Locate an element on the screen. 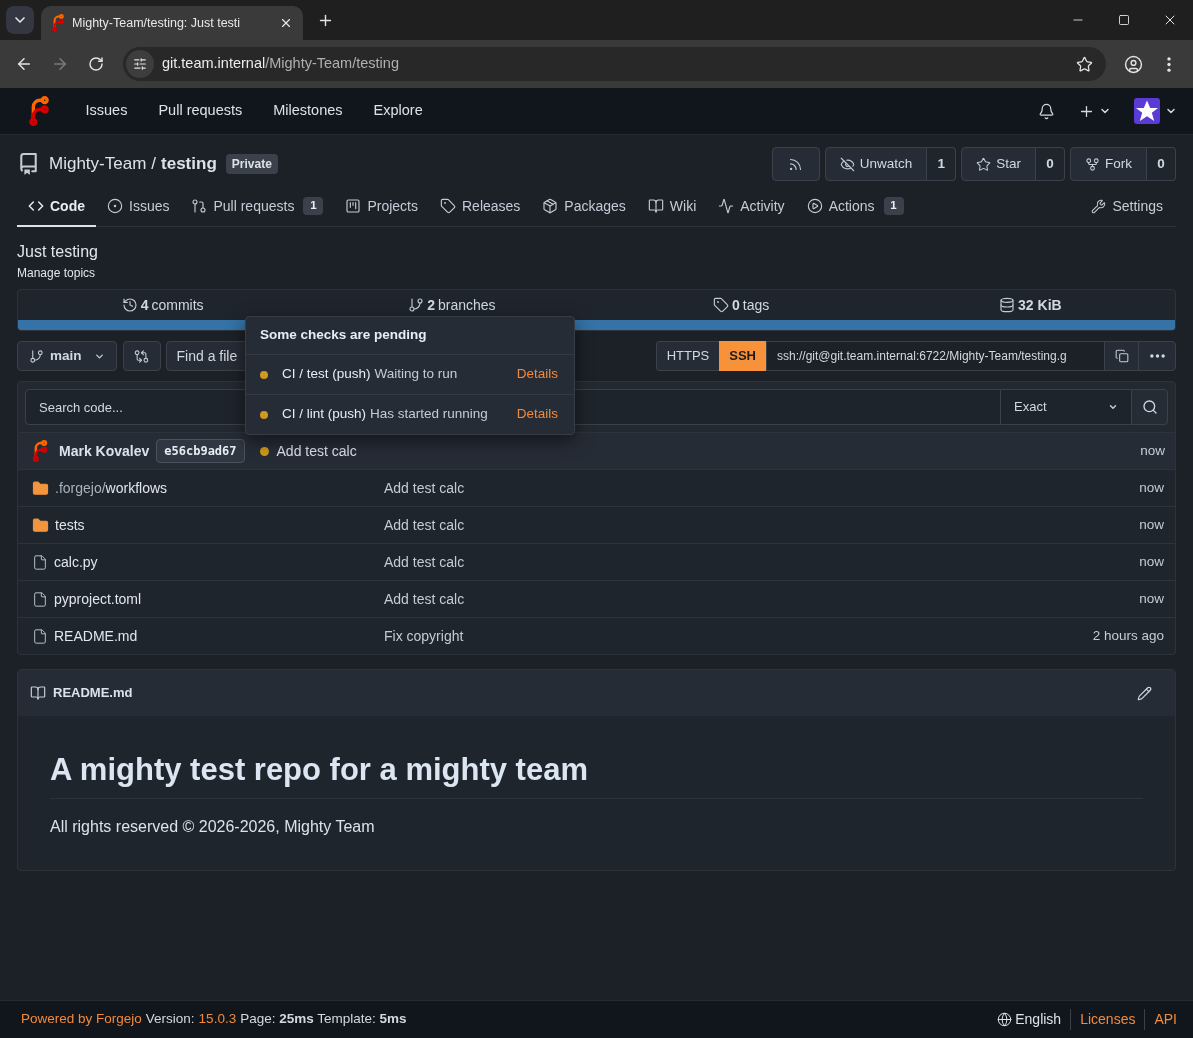 This screenshot has height=1038, width=1193. check-status: Has started running is located at coordinates (429, 414).